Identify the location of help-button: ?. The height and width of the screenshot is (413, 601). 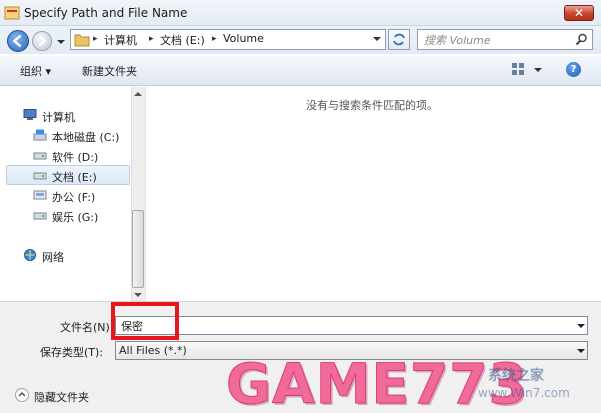
(573, 69).